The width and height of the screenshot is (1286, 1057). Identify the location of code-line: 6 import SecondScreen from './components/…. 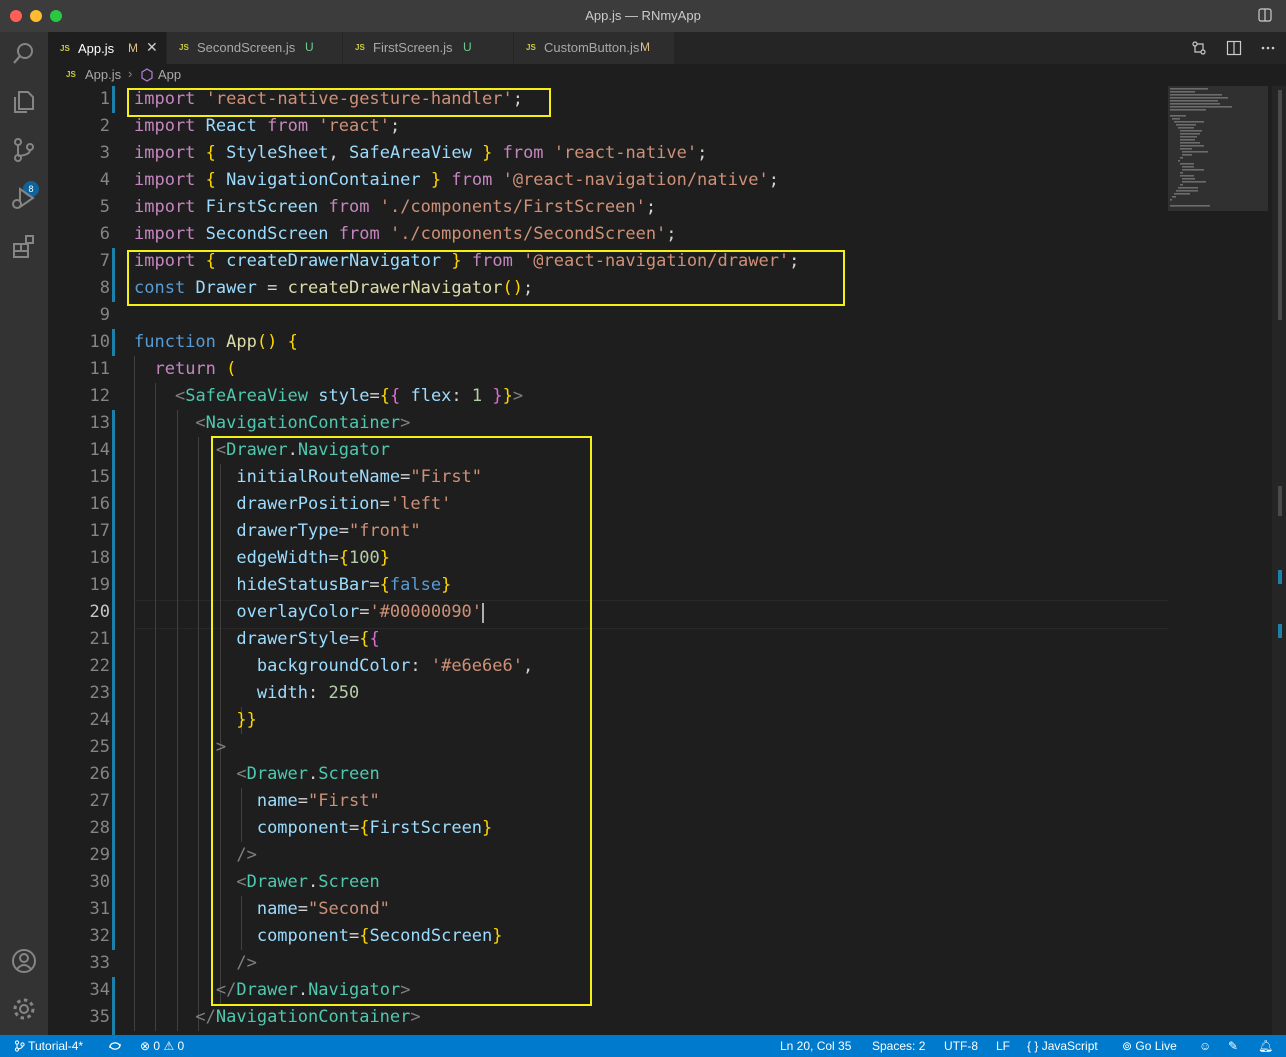
(608, 234).